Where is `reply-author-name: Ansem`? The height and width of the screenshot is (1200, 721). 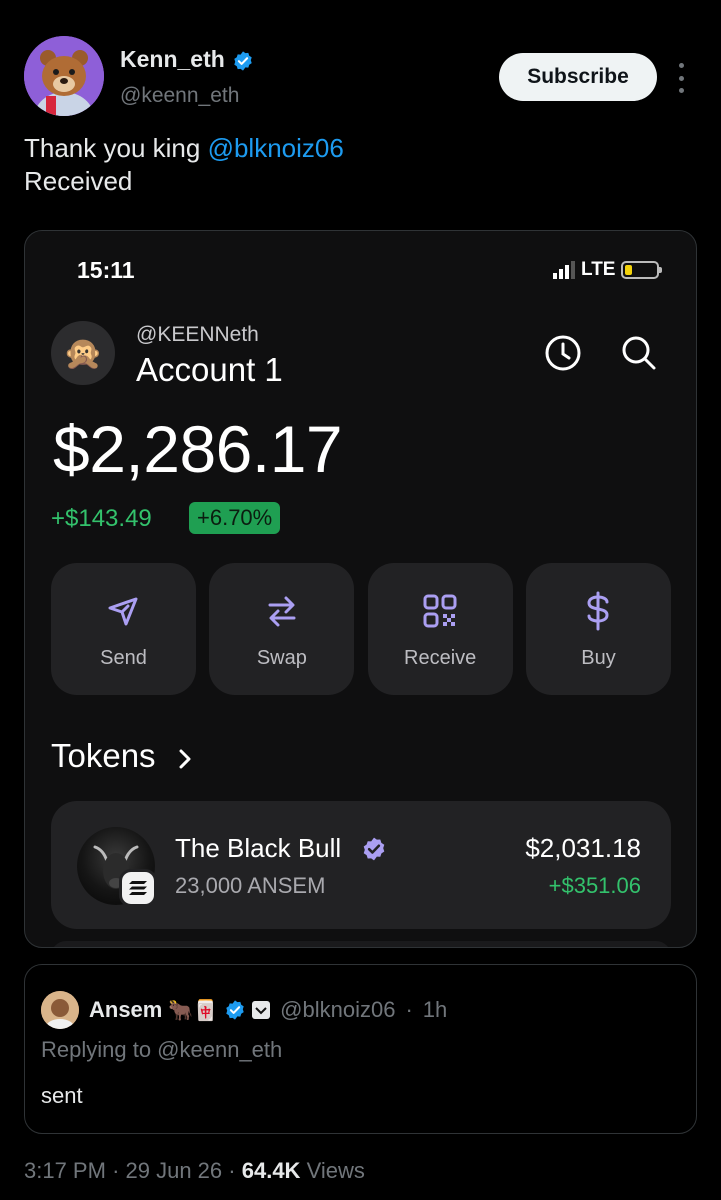
reply-author-name: Ansem is located at coordinates (125, 1010).